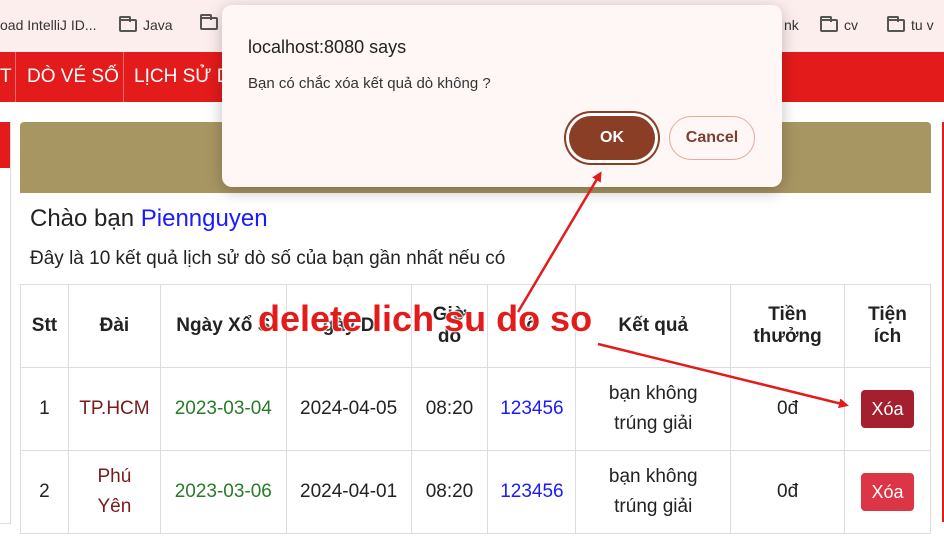 The image size is (944, 555). I want to click on dialog-message: Bạn có chắc xóa kết quả dò không ?, so click(369, 83).